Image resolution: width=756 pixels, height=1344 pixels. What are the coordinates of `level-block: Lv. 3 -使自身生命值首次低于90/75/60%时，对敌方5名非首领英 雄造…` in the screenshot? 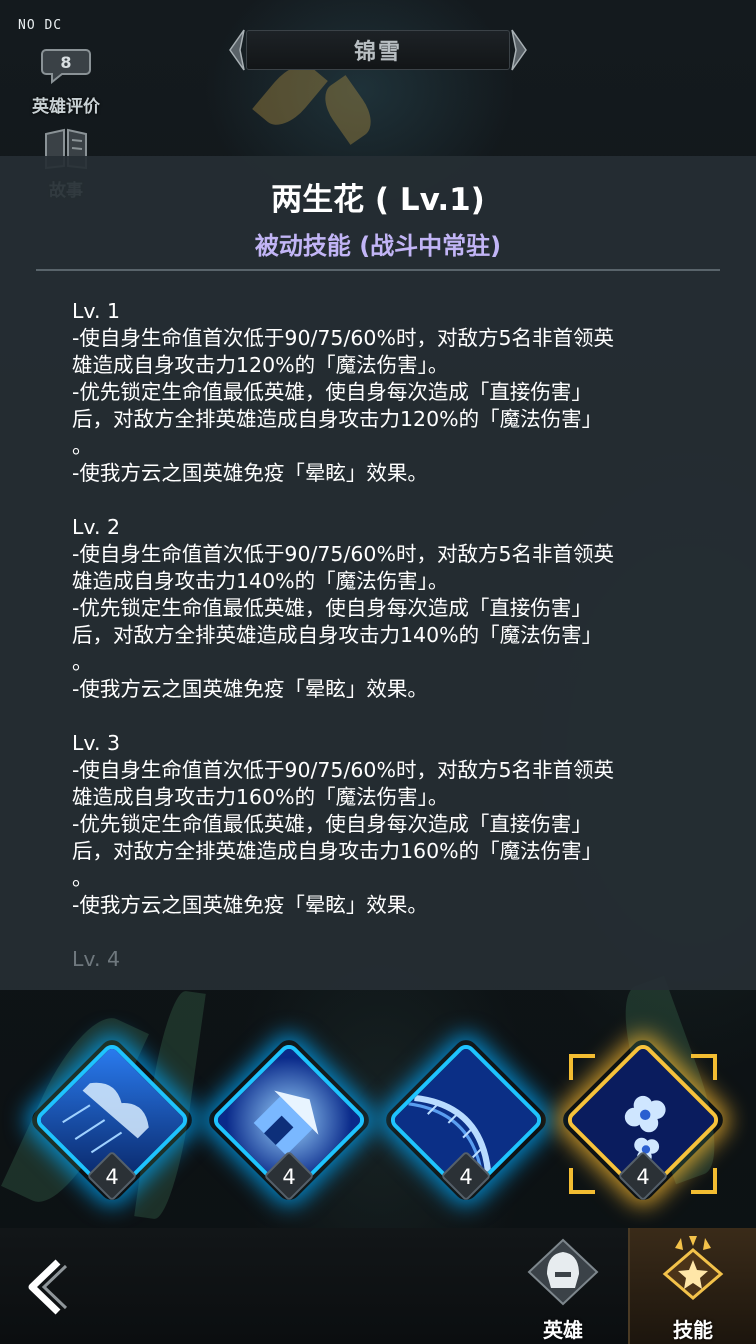 It's located at (382, 824).